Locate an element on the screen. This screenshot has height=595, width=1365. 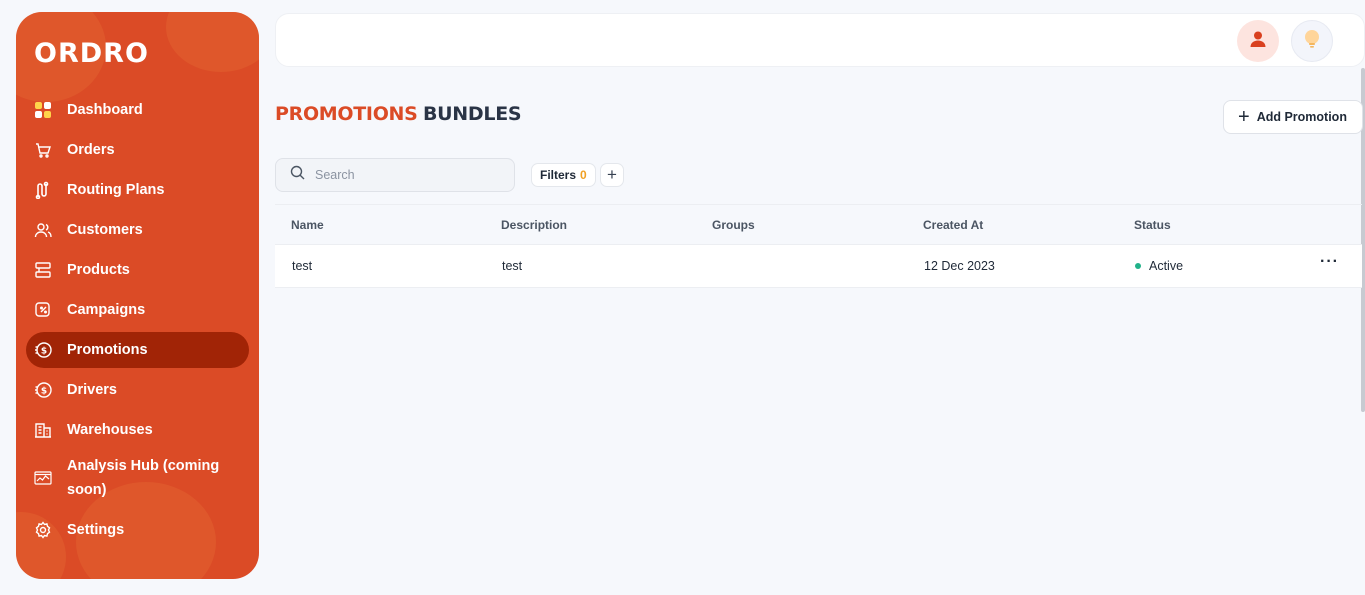
column-header-groups: Groups is located at coordinates (801, 225).